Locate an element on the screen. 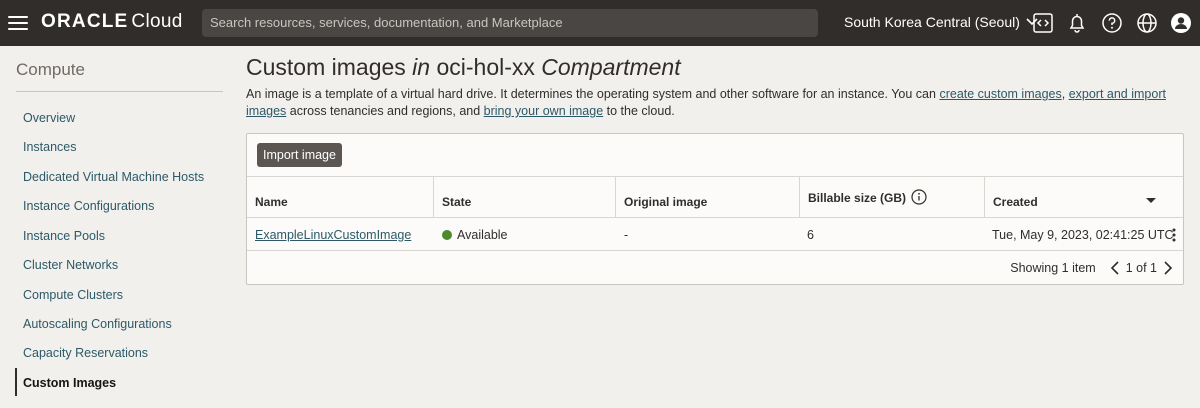 This screenshot has height=408, width=1200. sort-descending-icon is located at coordinates (1151, 201).